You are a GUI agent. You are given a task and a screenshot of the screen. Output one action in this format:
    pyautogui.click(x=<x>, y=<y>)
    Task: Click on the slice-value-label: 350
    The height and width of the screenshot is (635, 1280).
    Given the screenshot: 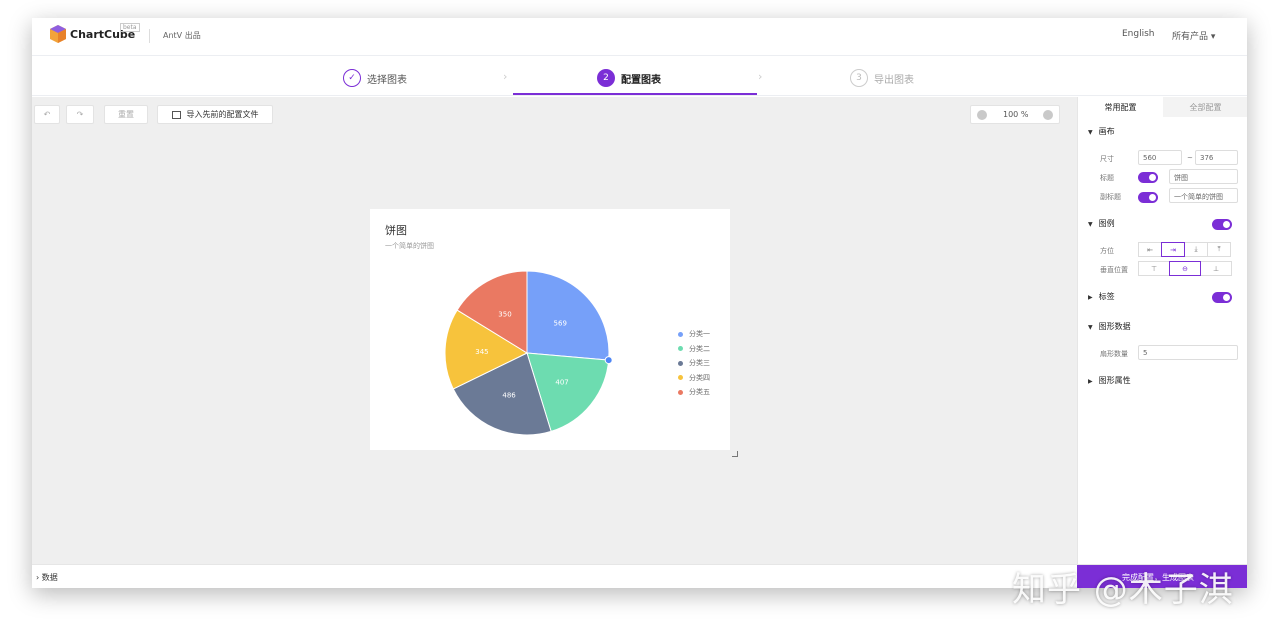 What is the action you would take?
    pyautogui.click(x=504, y=315)
    